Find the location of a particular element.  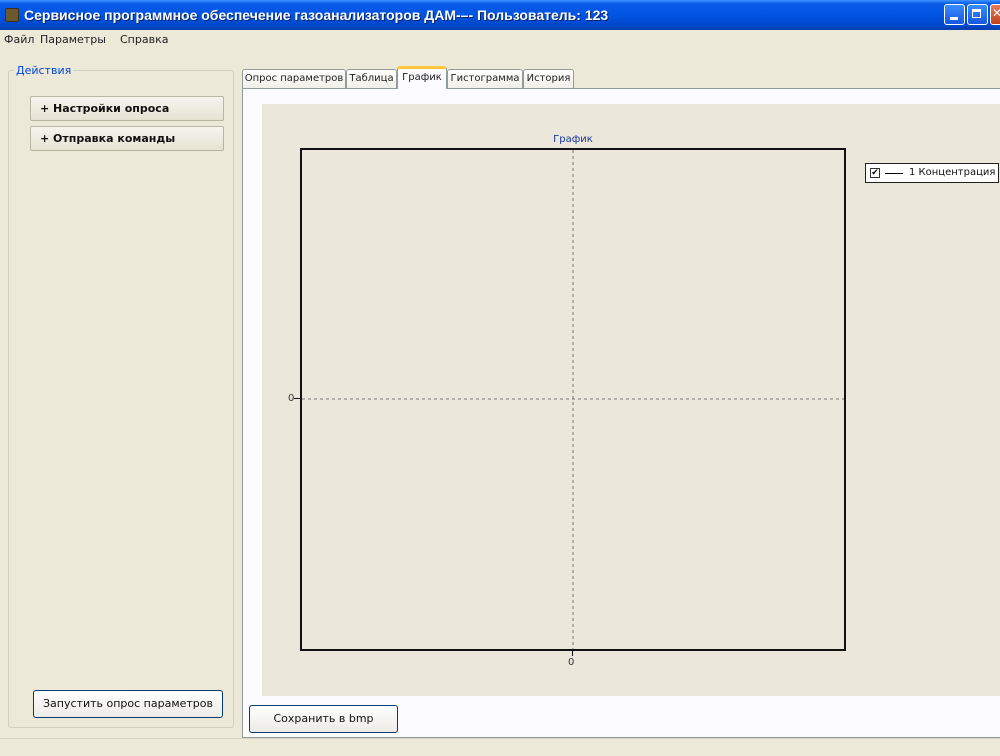

y-tick-mark is located at coordinates (297, 398).